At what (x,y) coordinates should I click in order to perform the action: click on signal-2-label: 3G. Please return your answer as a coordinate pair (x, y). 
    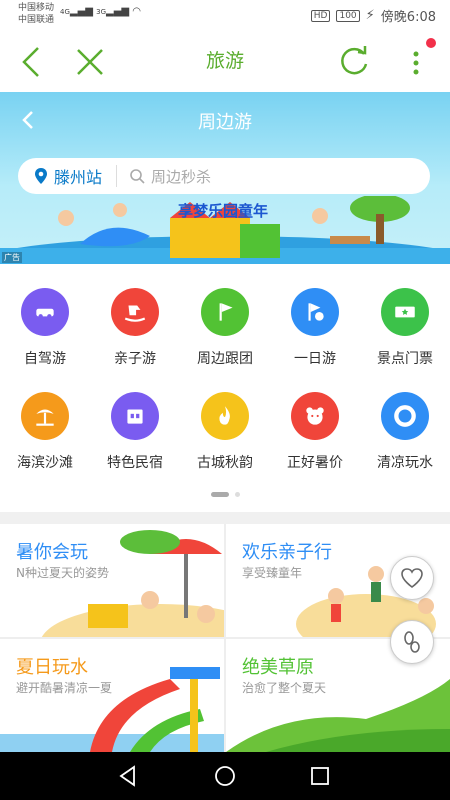
    Looking at the image, I should click on (101, 12).